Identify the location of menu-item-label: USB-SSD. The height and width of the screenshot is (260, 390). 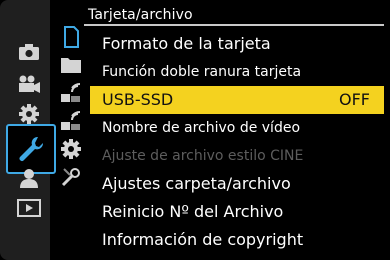
(138, 99).